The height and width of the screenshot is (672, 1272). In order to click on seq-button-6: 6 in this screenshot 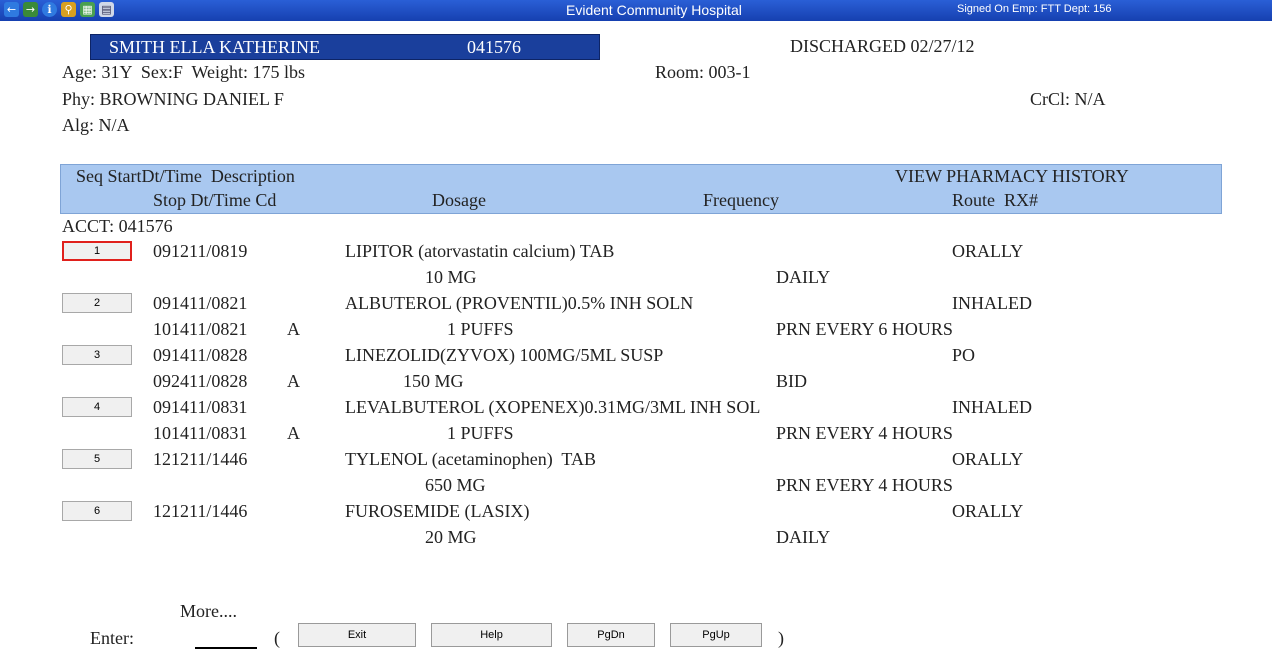, I will do `click(97, 511)`.